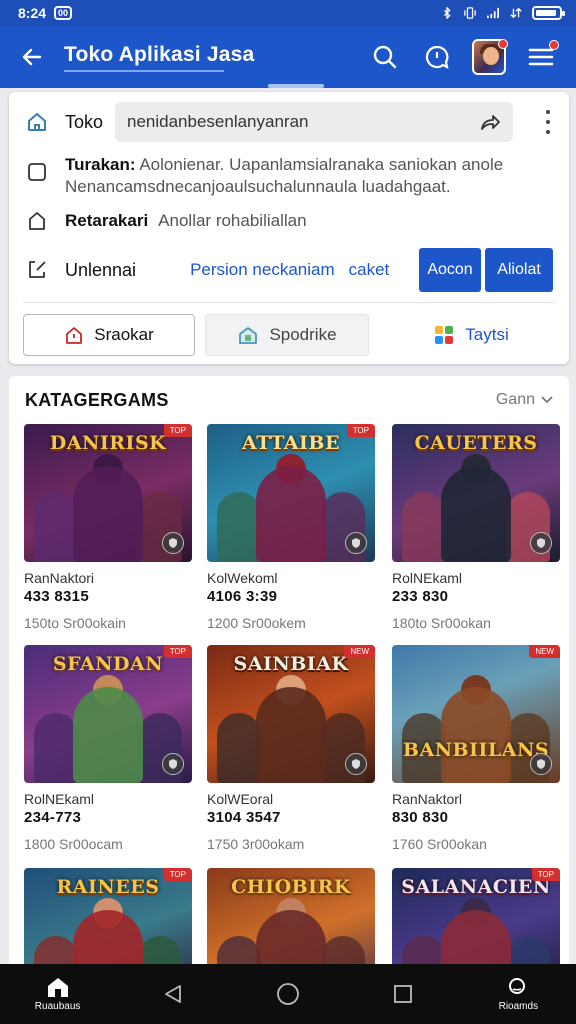  Describe the element at coordinates (291, 493) in the screenshot. I see `game-thumbnail: ATTAIBE TOP` at that location.